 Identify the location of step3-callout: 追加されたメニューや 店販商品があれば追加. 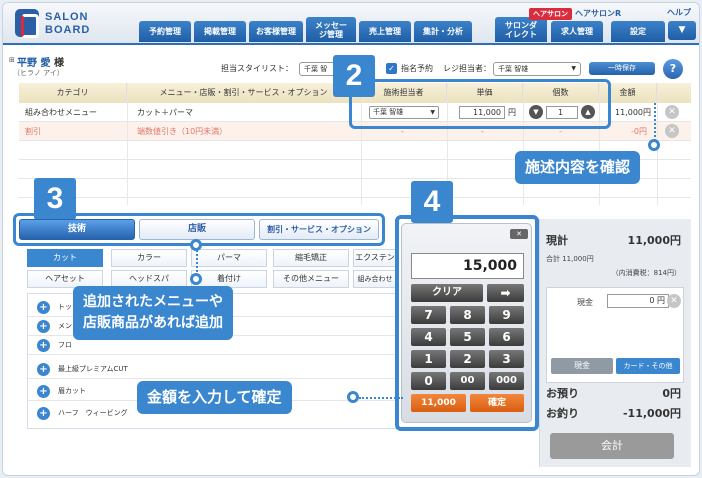
(153, 313).